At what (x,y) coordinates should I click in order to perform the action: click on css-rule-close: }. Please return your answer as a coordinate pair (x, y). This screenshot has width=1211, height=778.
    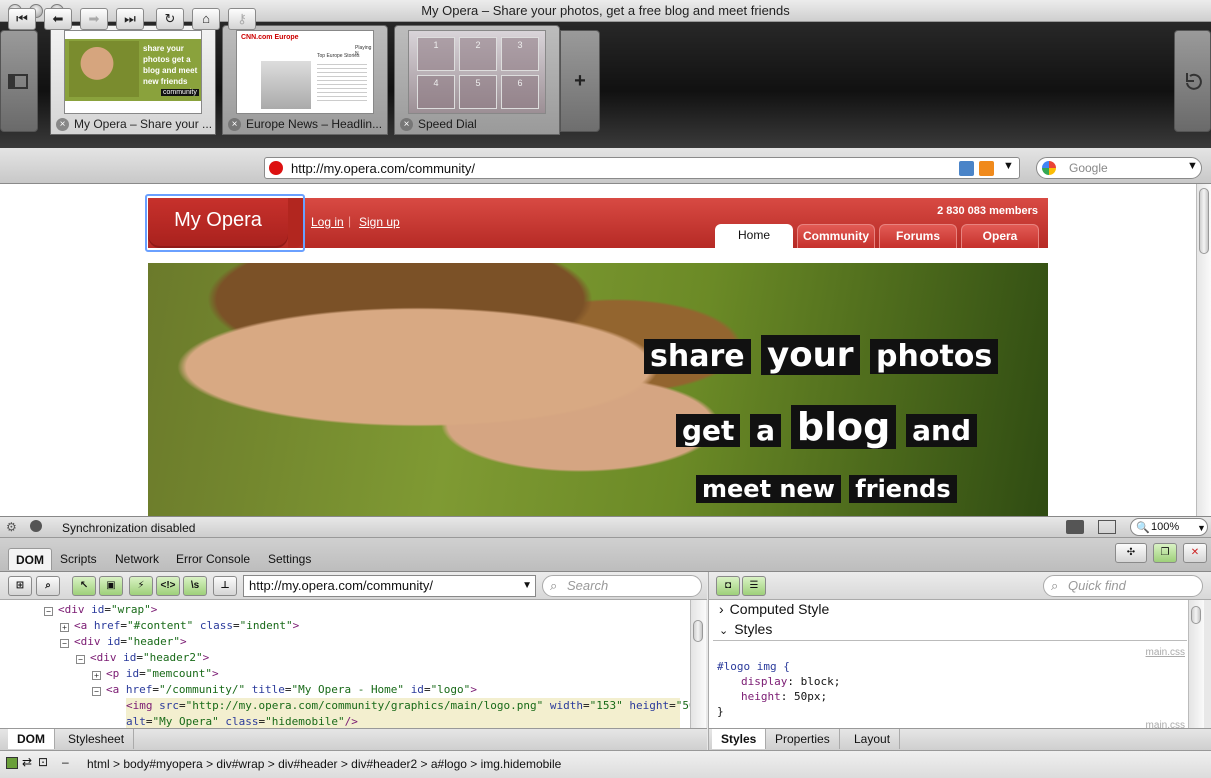
    Looking at the image, I should click on (720, 711).